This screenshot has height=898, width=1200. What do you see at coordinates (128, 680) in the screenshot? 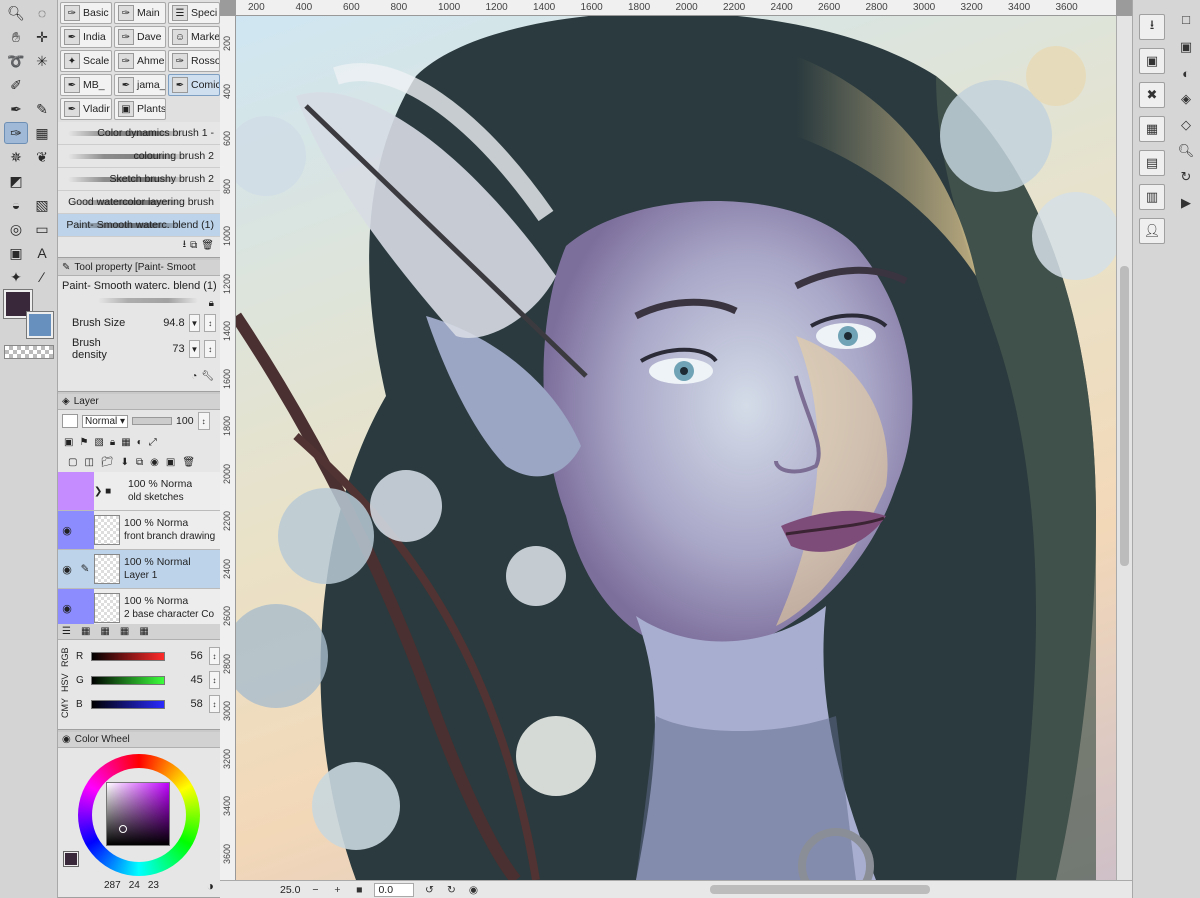
I see `green-slider` at bounding box center [128, 680].